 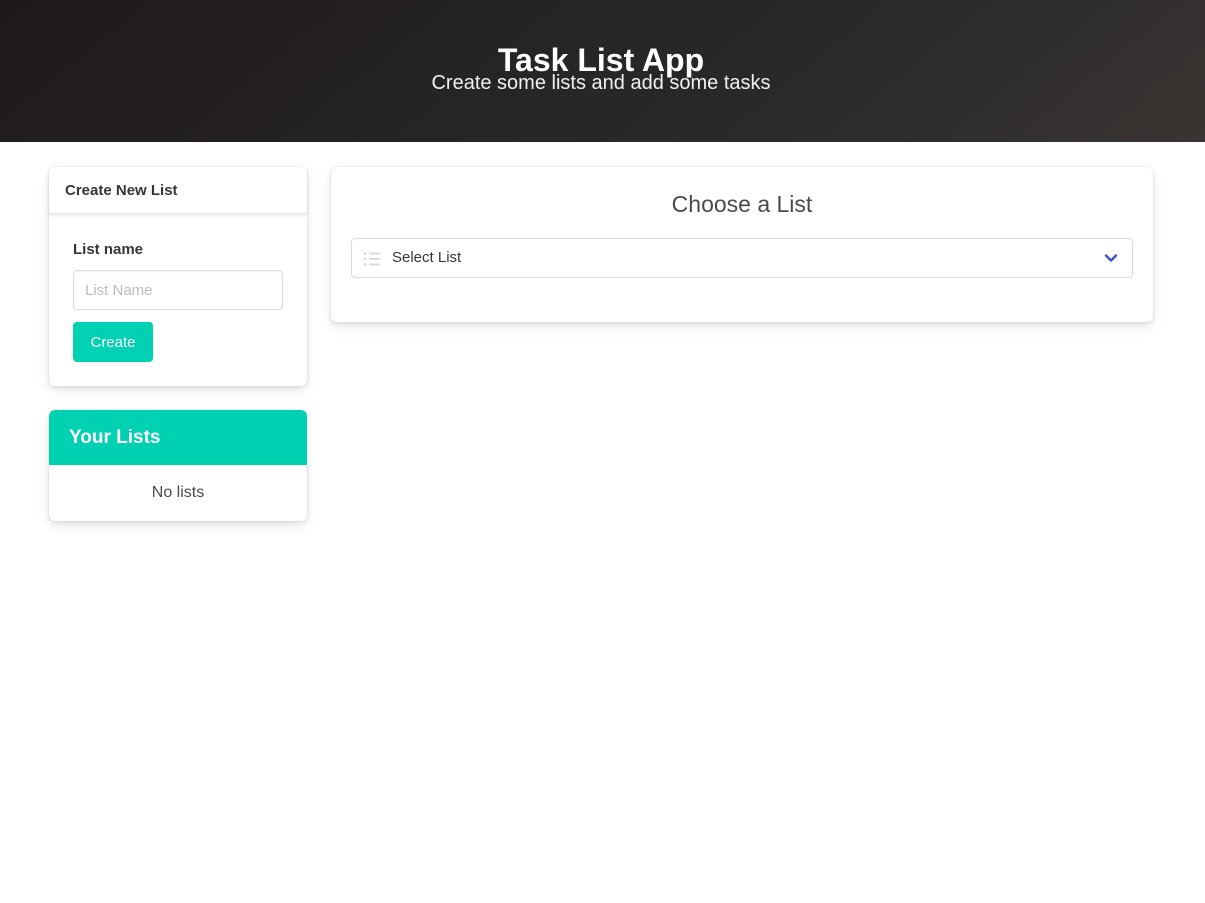 What do you see at coordinates (178, 437) in the screenshot?
I see `your-lists-heading: Your Lists` at bounding box center [178, 437].